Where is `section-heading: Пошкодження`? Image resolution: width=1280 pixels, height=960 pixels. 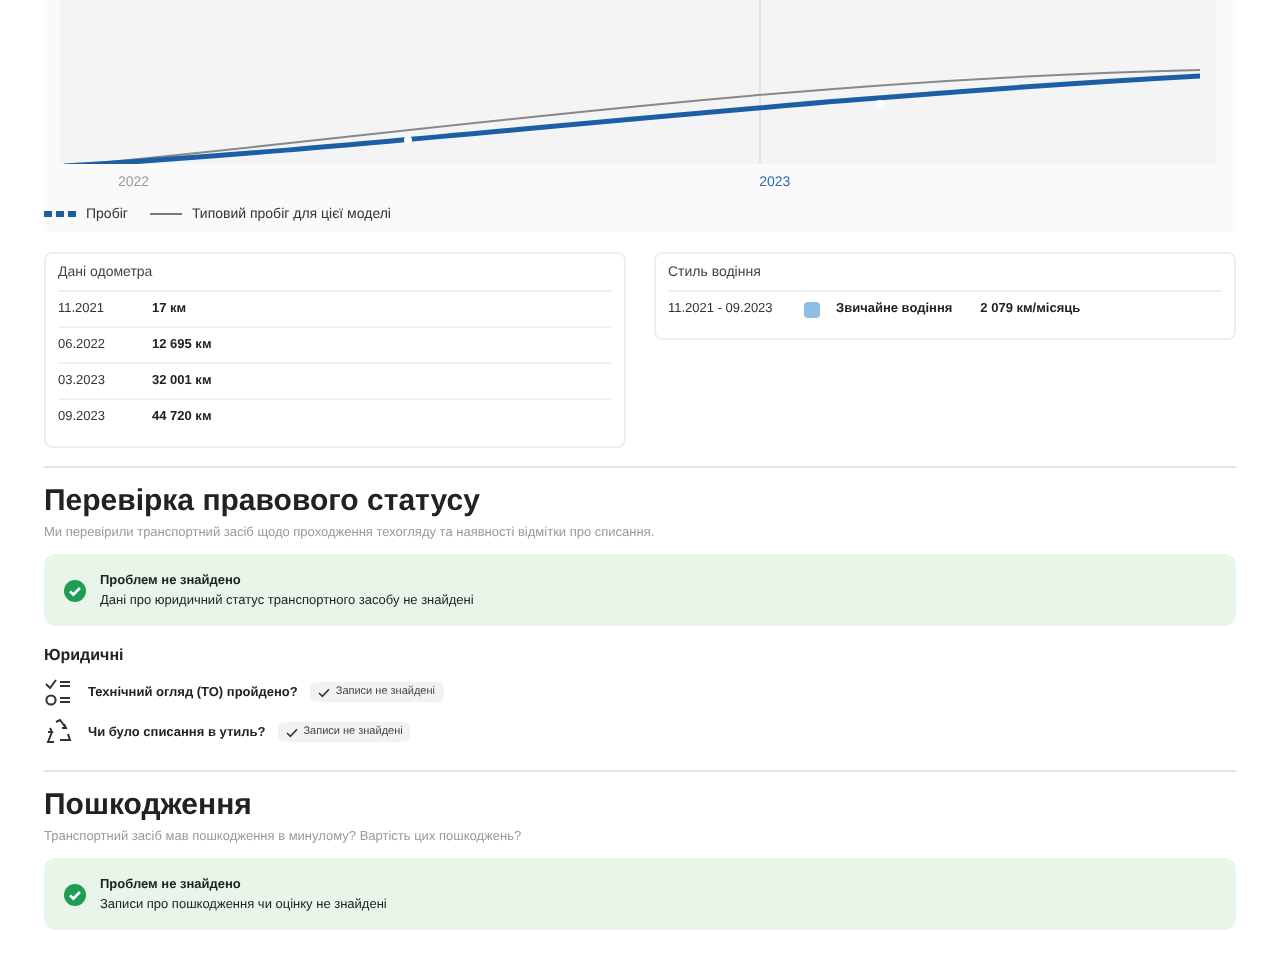 section-heading: Пошкодження is located at coordinates (149, 805).